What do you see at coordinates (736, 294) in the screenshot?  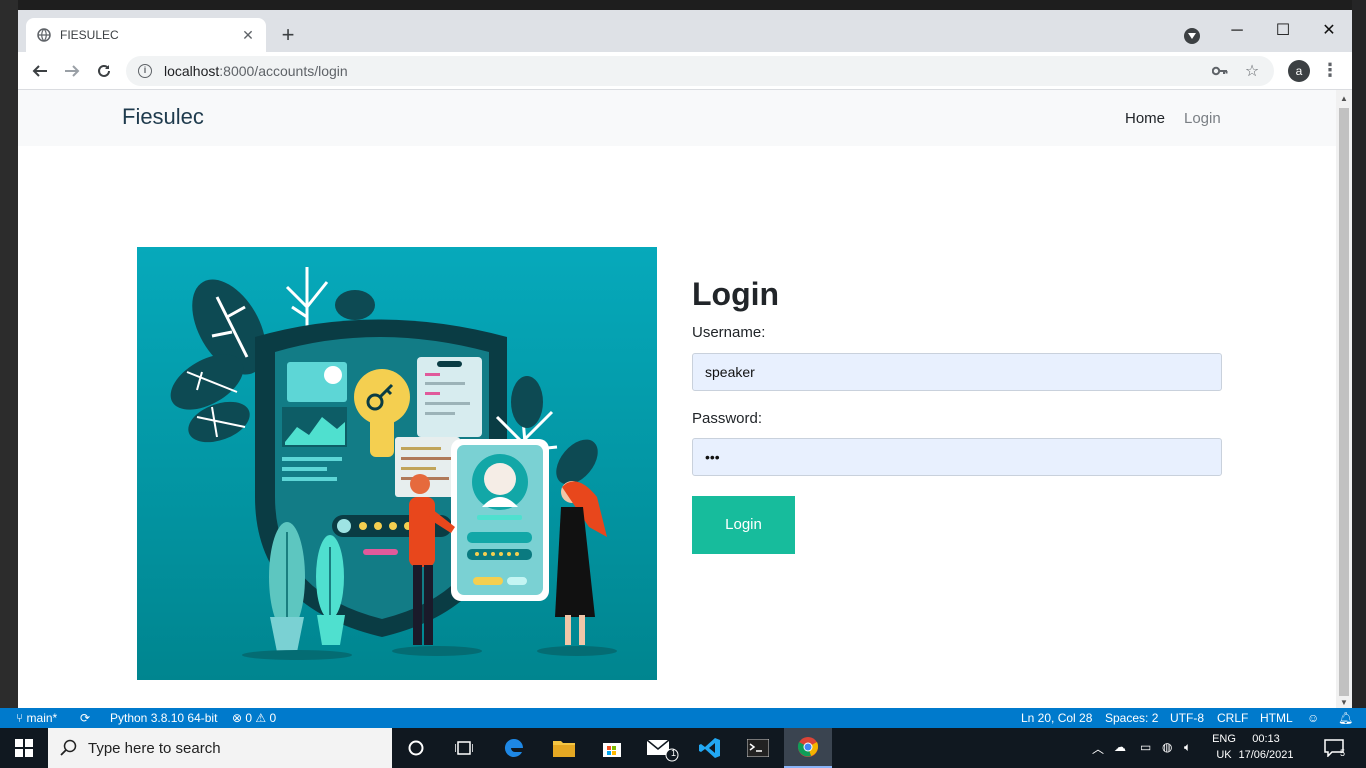 I see `login-heading: Login` at bounding box center [736, 294].